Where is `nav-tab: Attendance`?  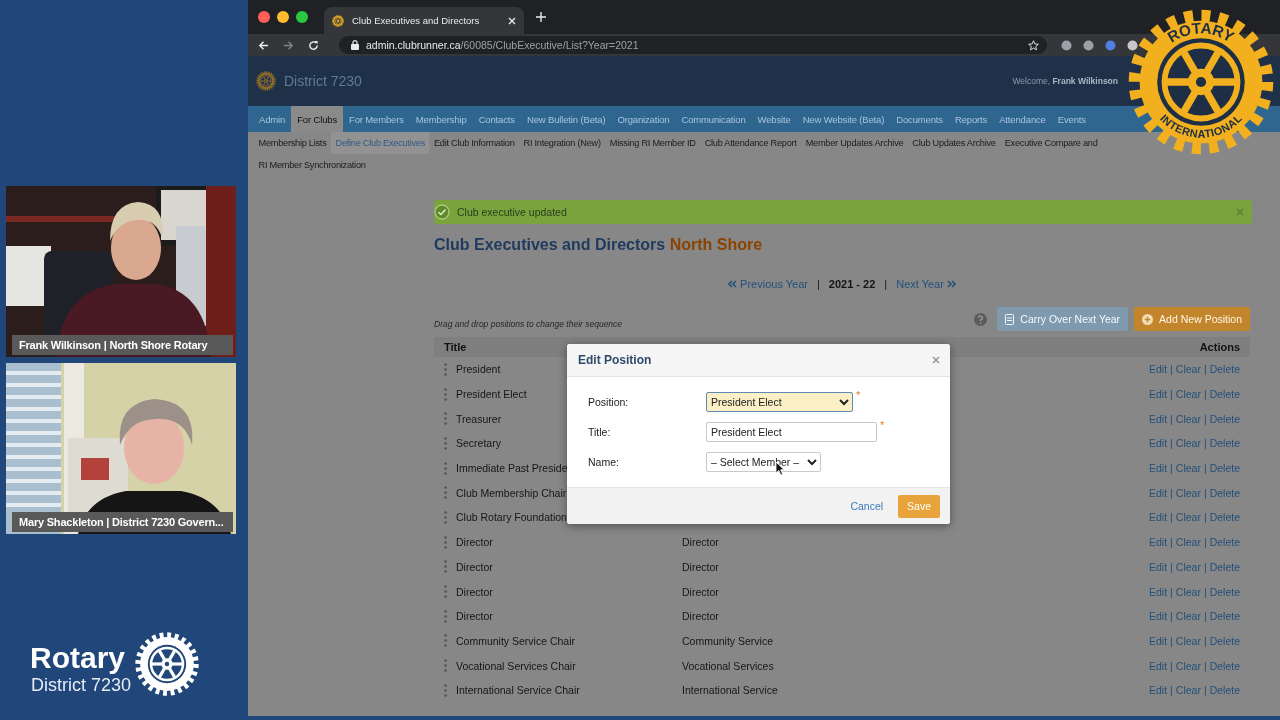
nav-tab: Attendance is located at coordinates (1022, 119).